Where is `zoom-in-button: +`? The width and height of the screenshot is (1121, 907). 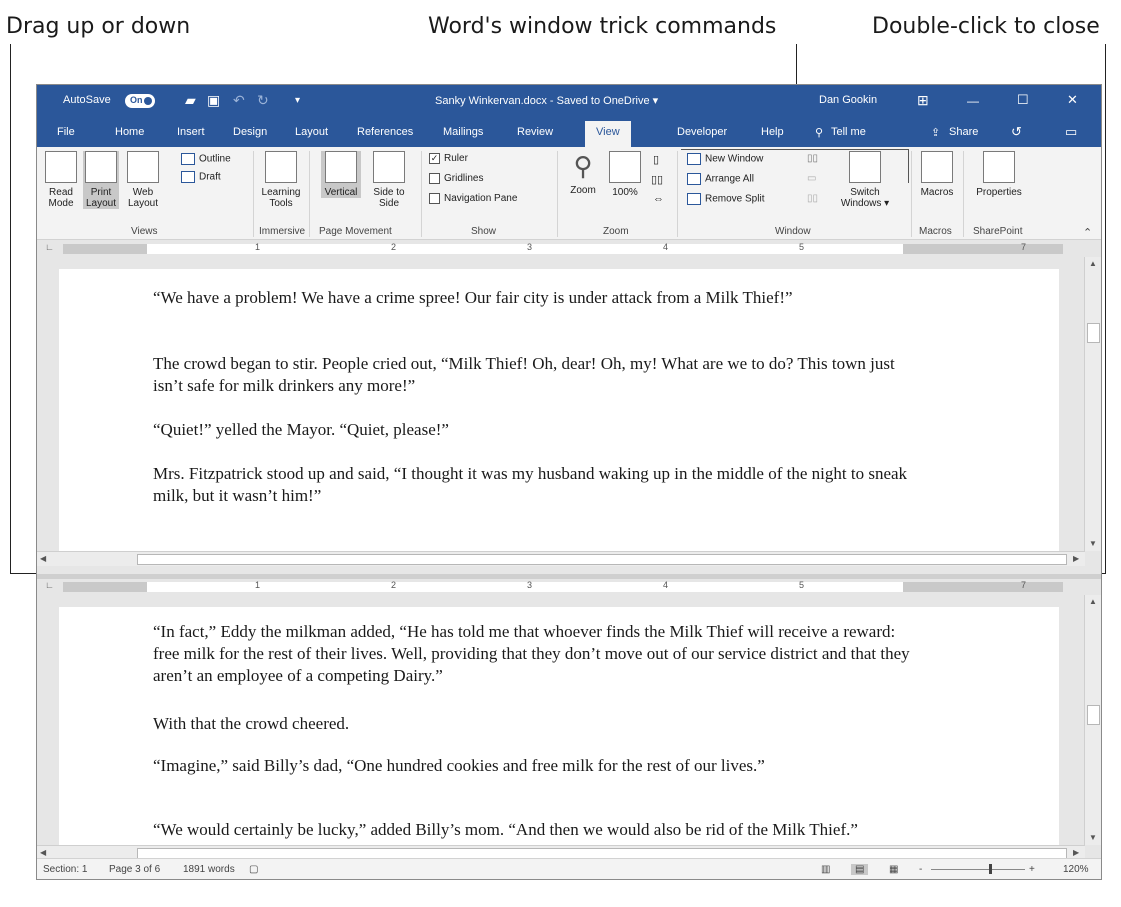
zoom-in-button: + is located at coordinates (1032, 869).